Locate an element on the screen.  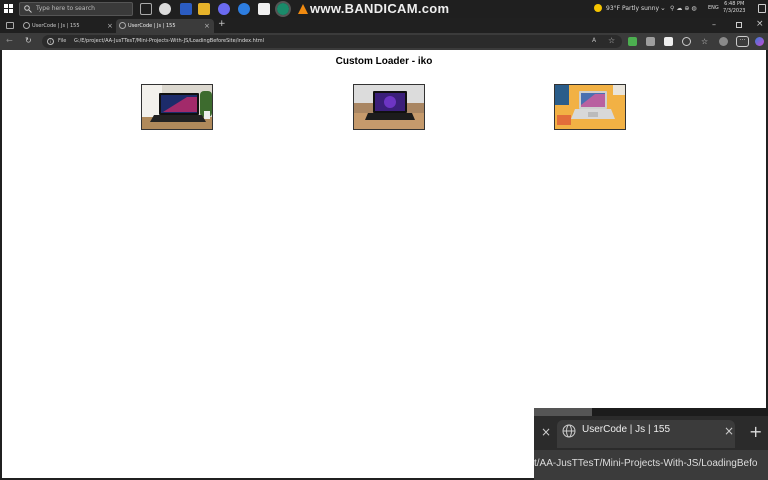
taskbar-clock: 6:48 PM 7/3/2023 is located at coordinates (734, 8).